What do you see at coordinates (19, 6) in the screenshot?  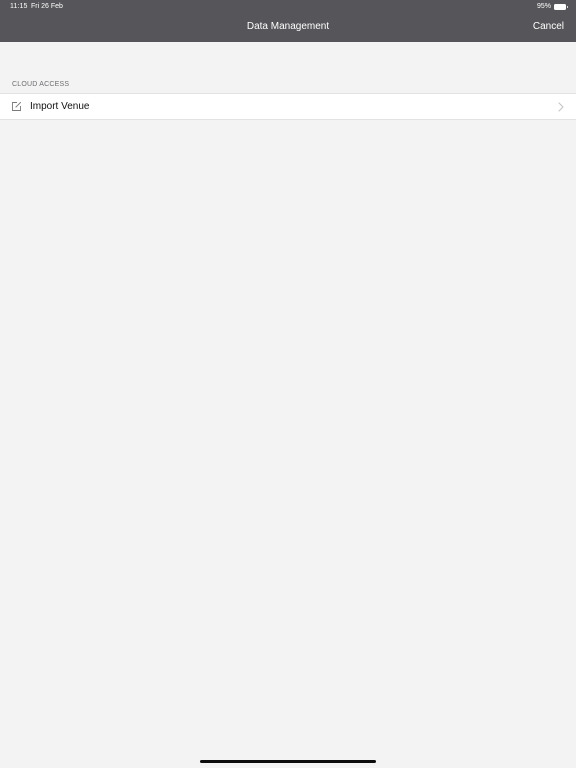 I see `status-time: 11:15` at bounding box center [19, 6].